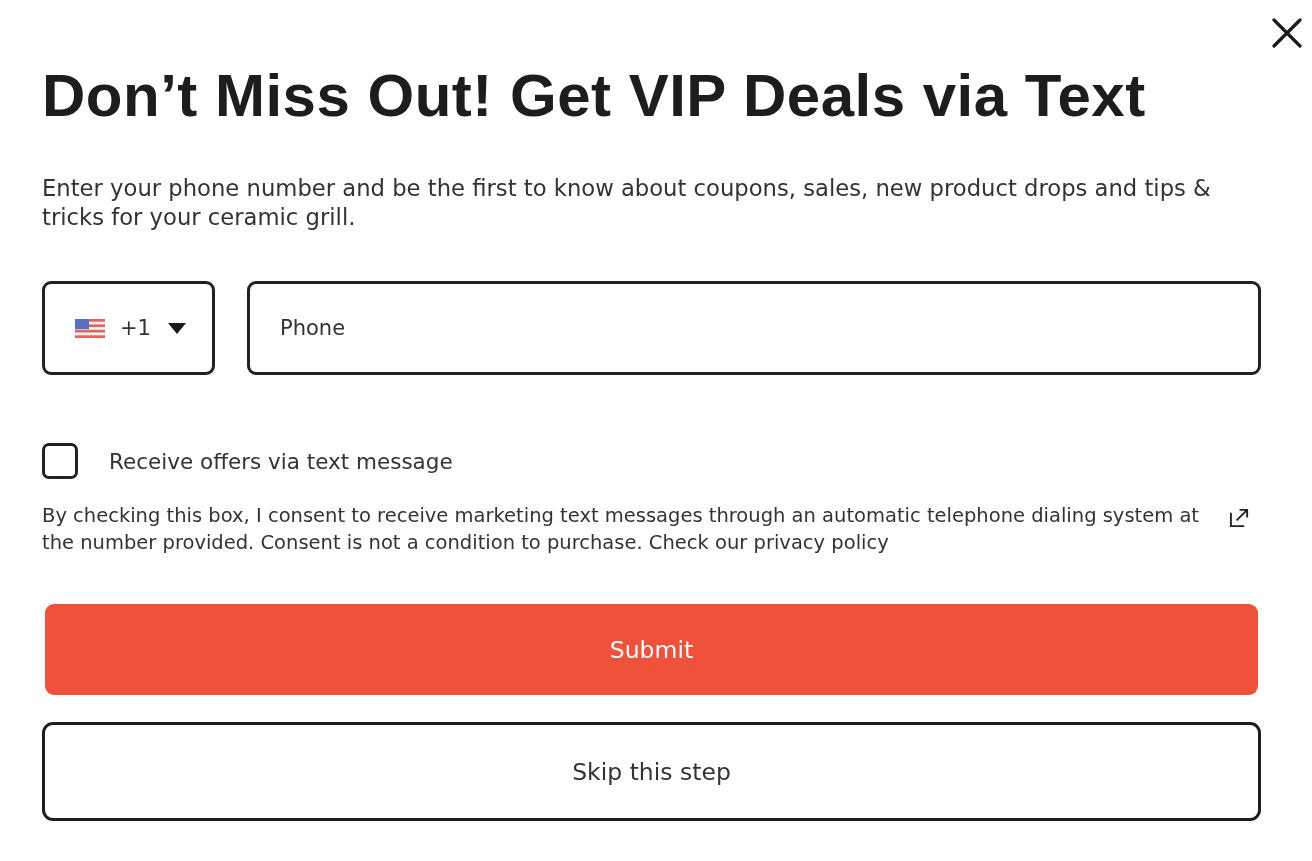 This screenshot has height=861, width=1312. I want to click on external-link-icon, so click(1239, 517).